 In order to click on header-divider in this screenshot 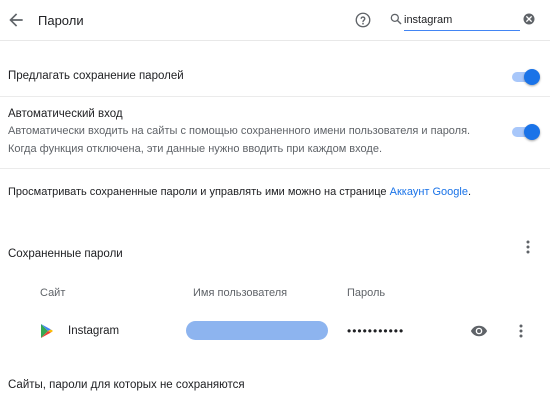, I will do `click(275, 40)`.